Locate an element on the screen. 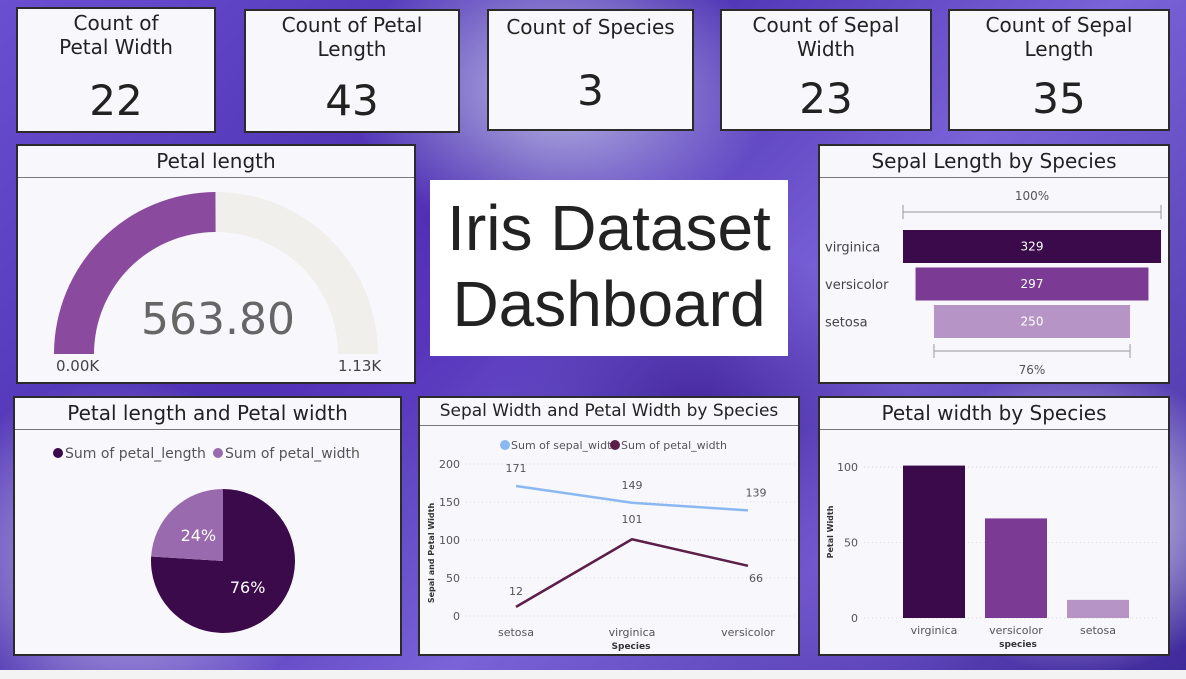 The height and width of the screenshot is (679, 1186). legend-label-sepal-width: Sum of sepal_width is located at coordinates (564, 445).